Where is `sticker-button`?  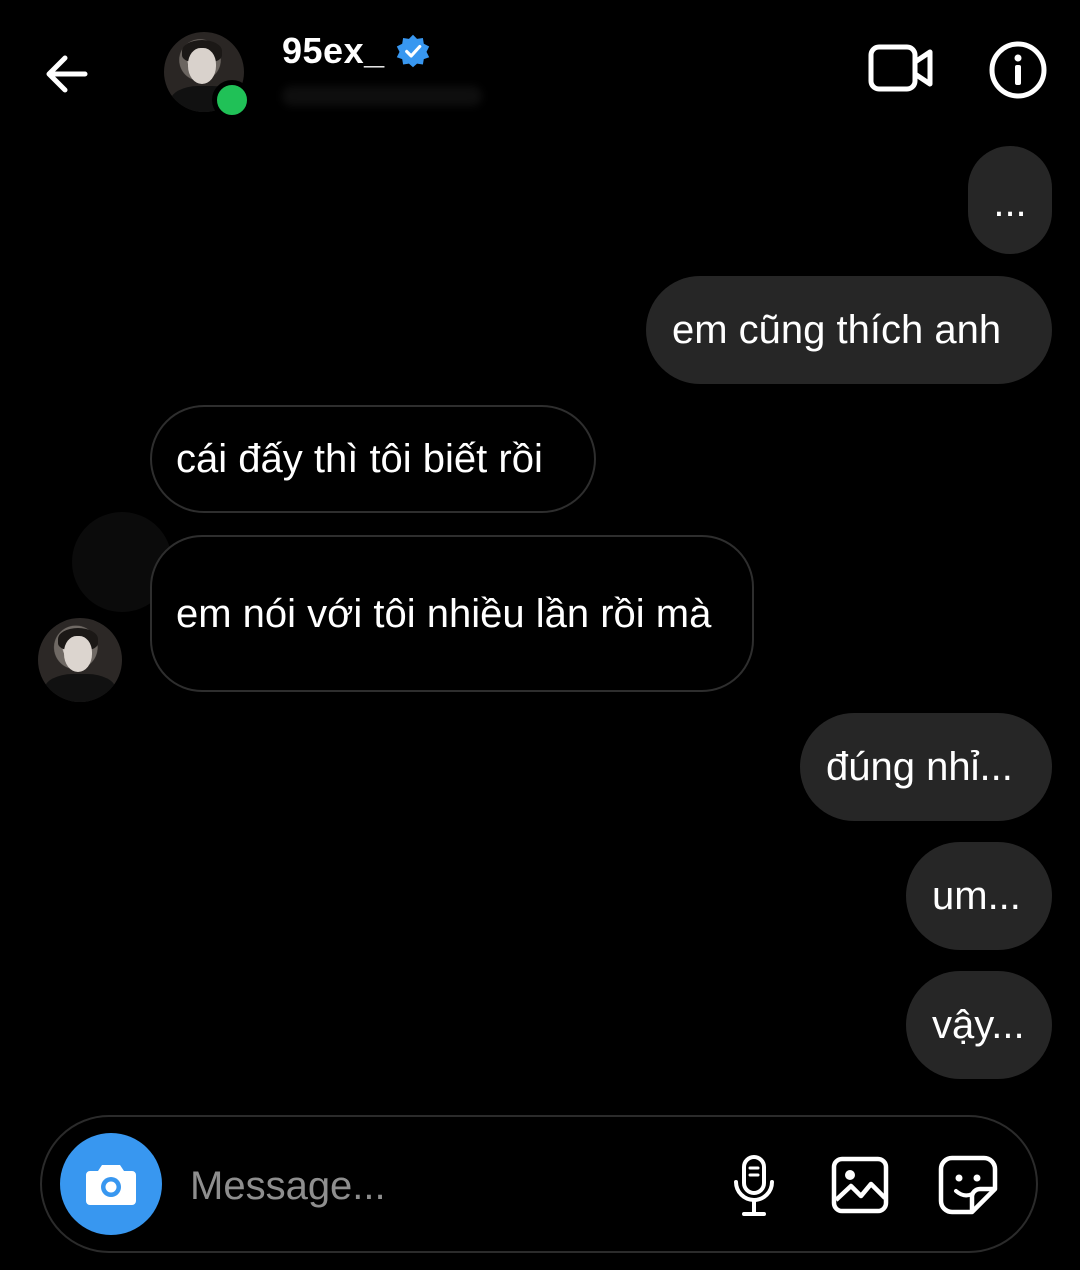
sticker-button is located at coordinates (968, 1185).